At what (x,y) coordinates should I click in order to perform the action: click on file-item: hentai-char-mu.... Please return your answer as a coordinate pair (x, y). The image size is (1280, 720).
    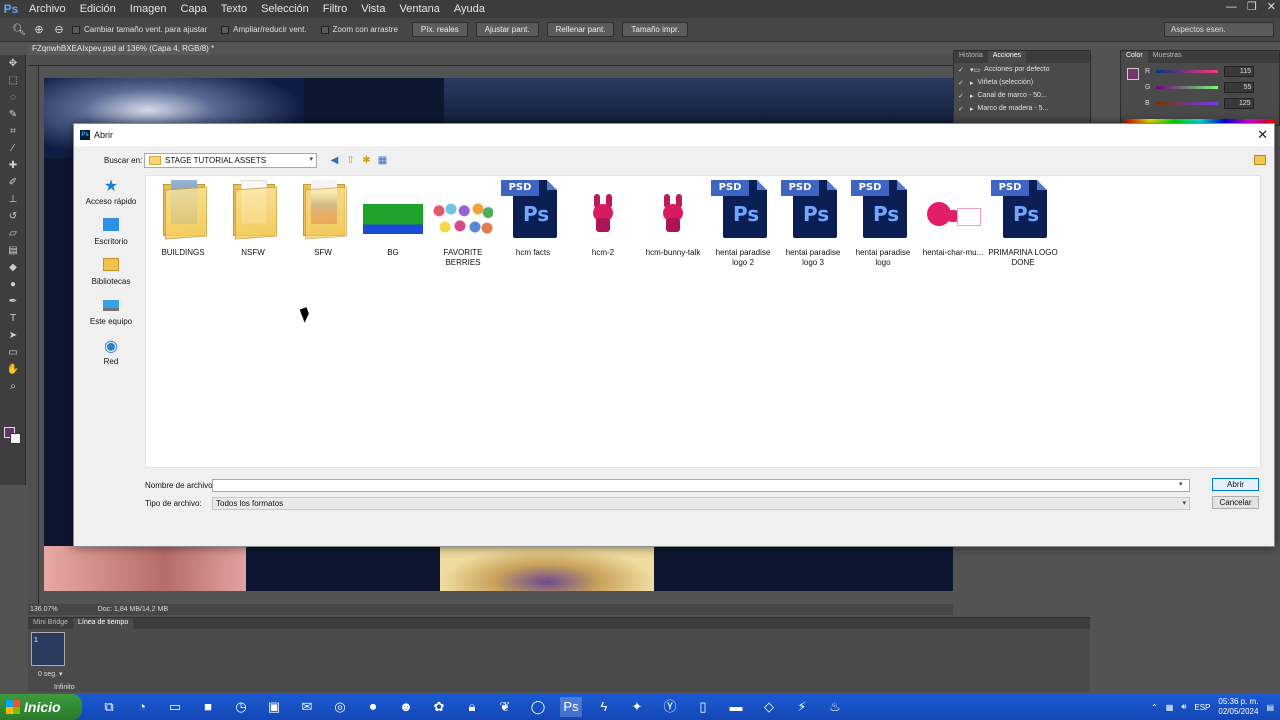
    Looking at the image, I should click on (953, 225).